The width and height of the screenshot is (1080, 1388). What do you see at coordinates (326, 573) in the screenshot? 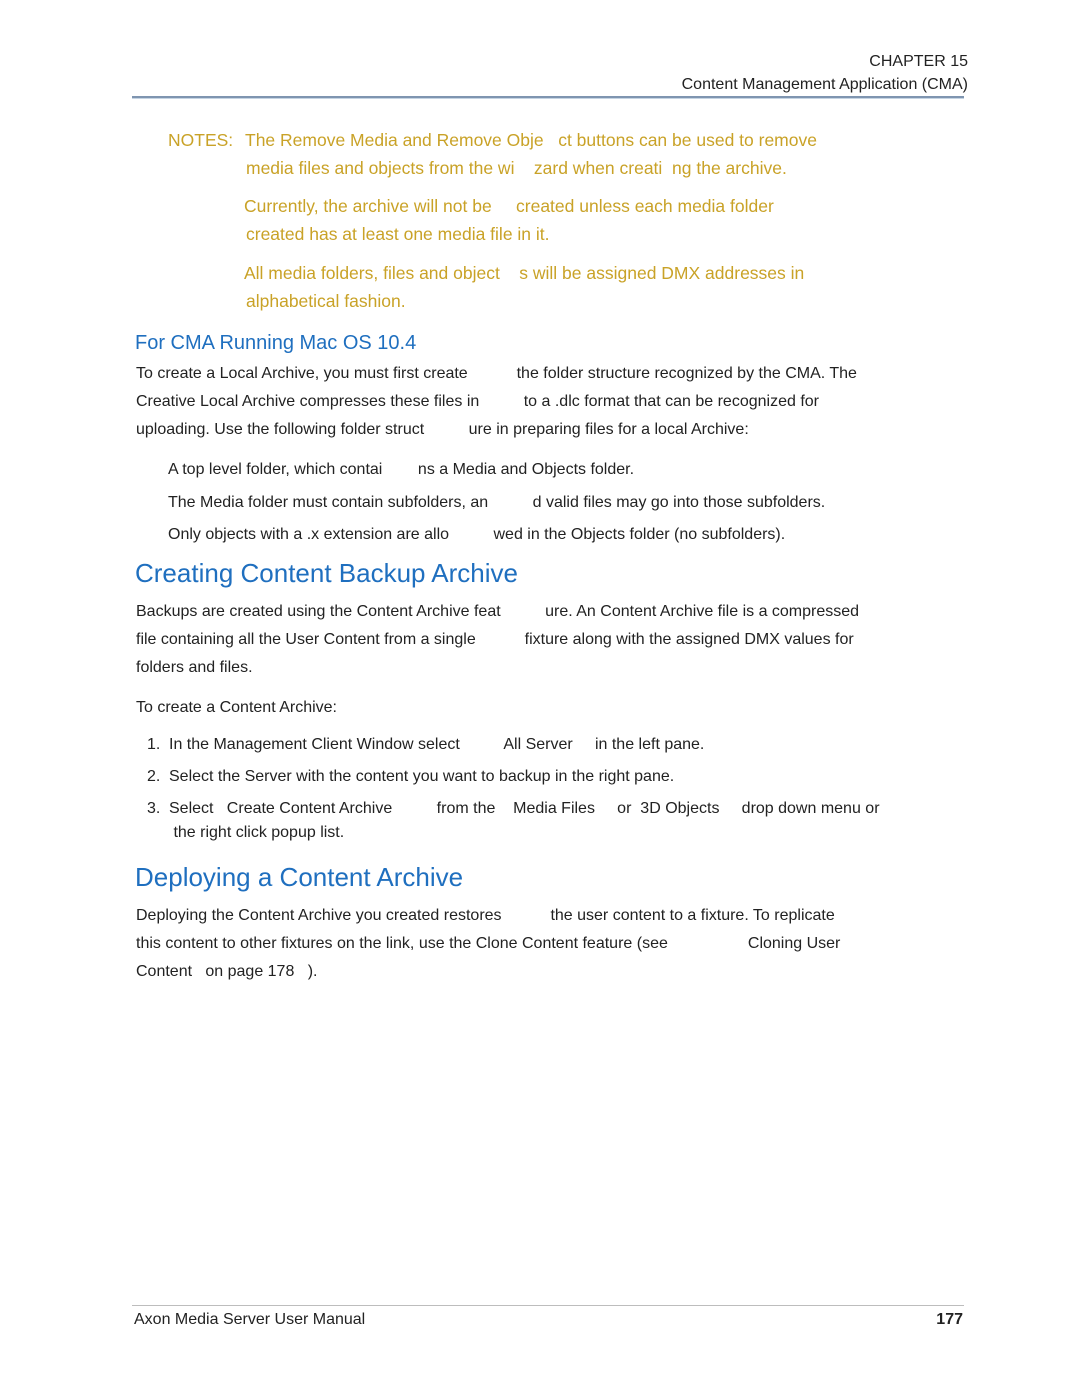
I see `section-heading: Creating Content Backup Archive` at bounding box center [326, 573].